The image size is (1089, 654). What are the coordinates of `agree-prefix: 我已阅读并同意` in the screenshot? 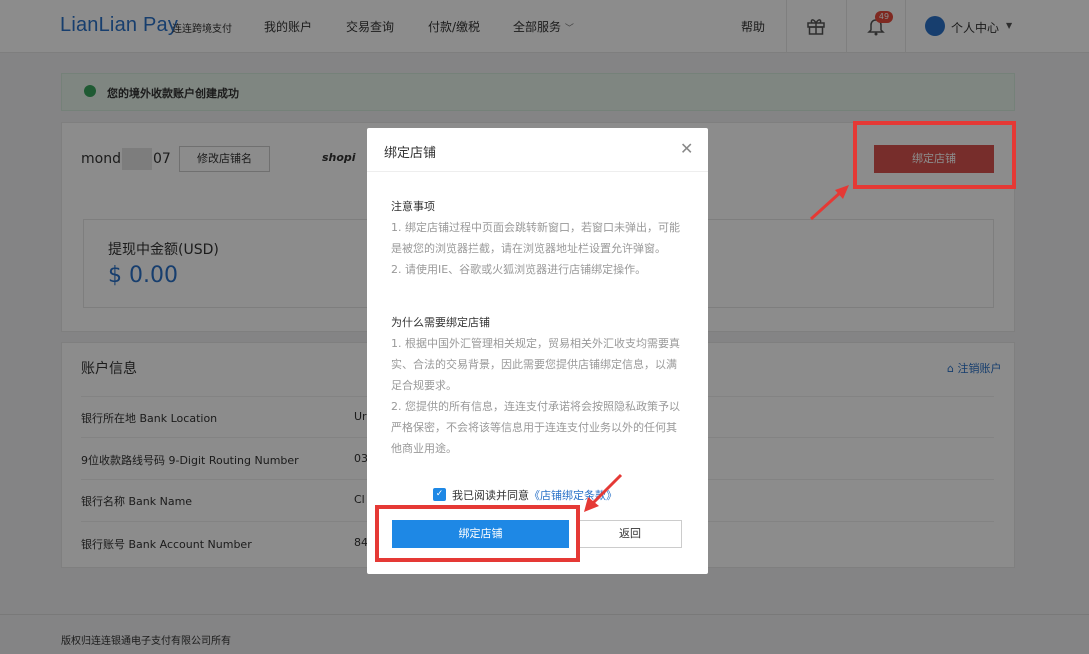 It's located at (490, 495).